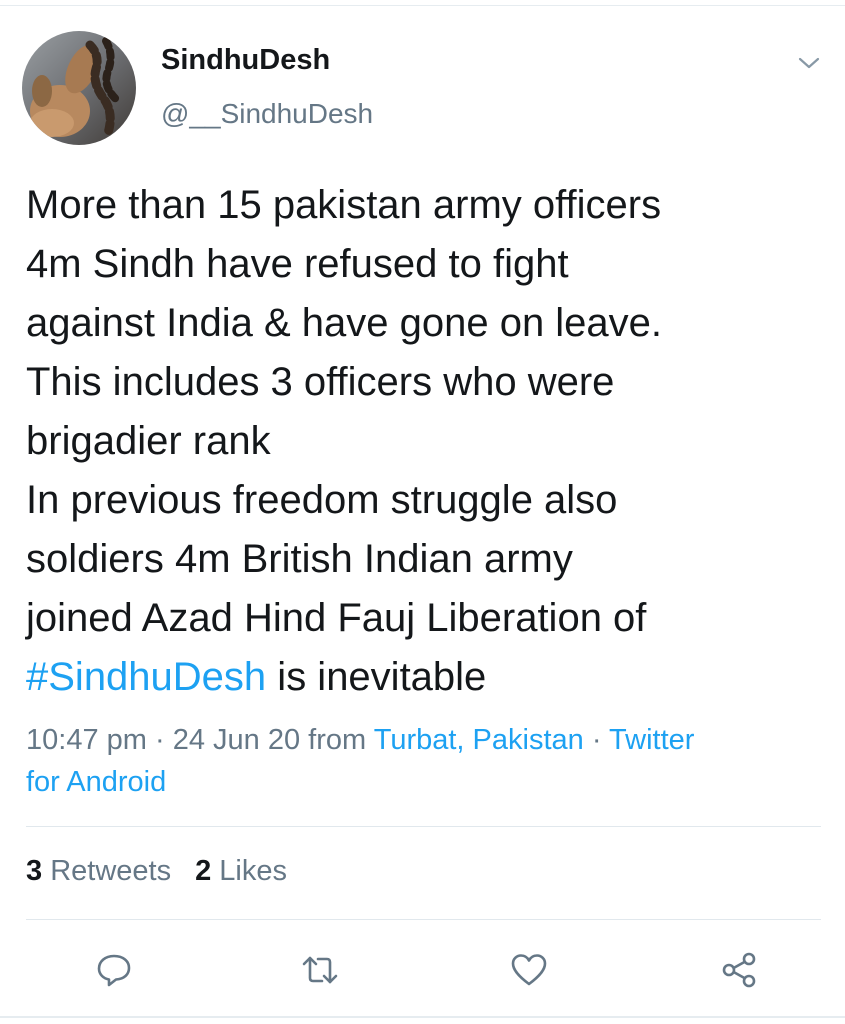 The width and height of the screenshot is (845, 1024). What do you see at coordinates (376, 677) in the screenshot?
I see `tweet-text-tail: is inevitable` at bounding box center [376, 677].